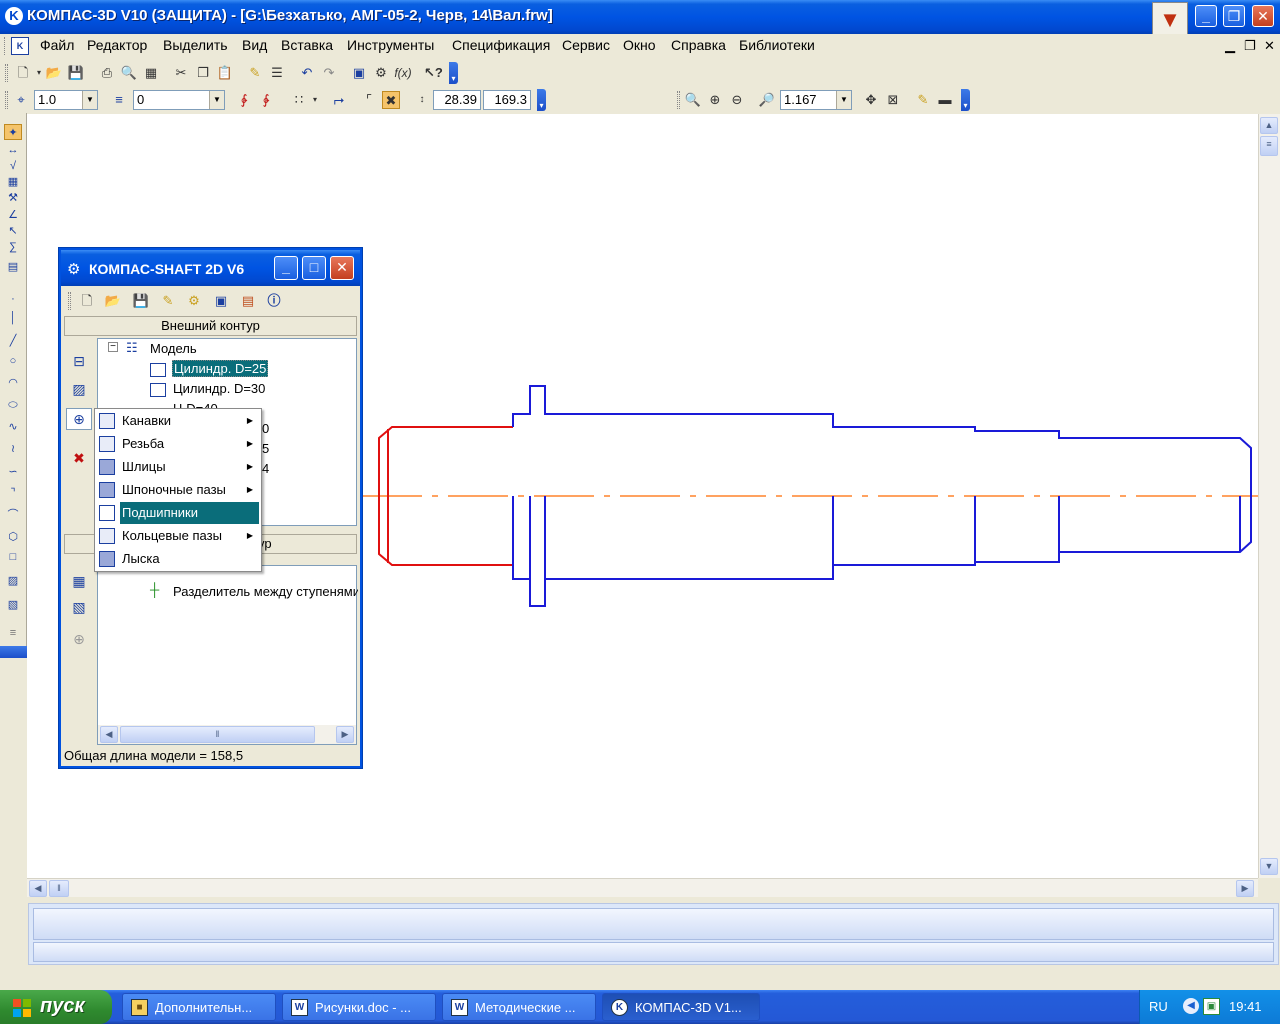 The height and width of the screenshot is (1024, 1280). What do you see at coordinates (1245, 888) in the screenshot?
I see `scroll-right-icon: ▶` at bounding box center [1245, 888].